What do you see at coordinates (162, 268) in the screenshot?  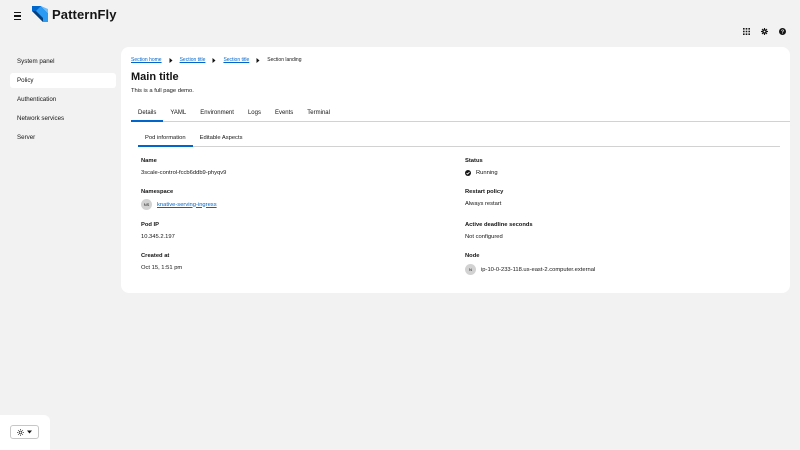 I see `created-at-value: Oct 15, 1:51 pm` at bounding box center [162, 268].